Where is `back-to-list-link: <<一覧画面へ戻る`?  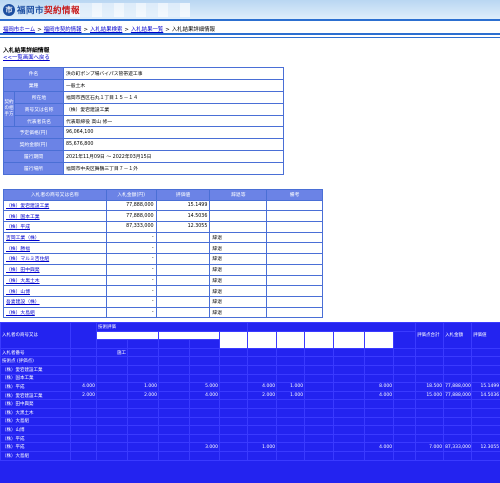 back-to-list-link: <<一覧画面へ戻る is located at coordinates (26, 57).